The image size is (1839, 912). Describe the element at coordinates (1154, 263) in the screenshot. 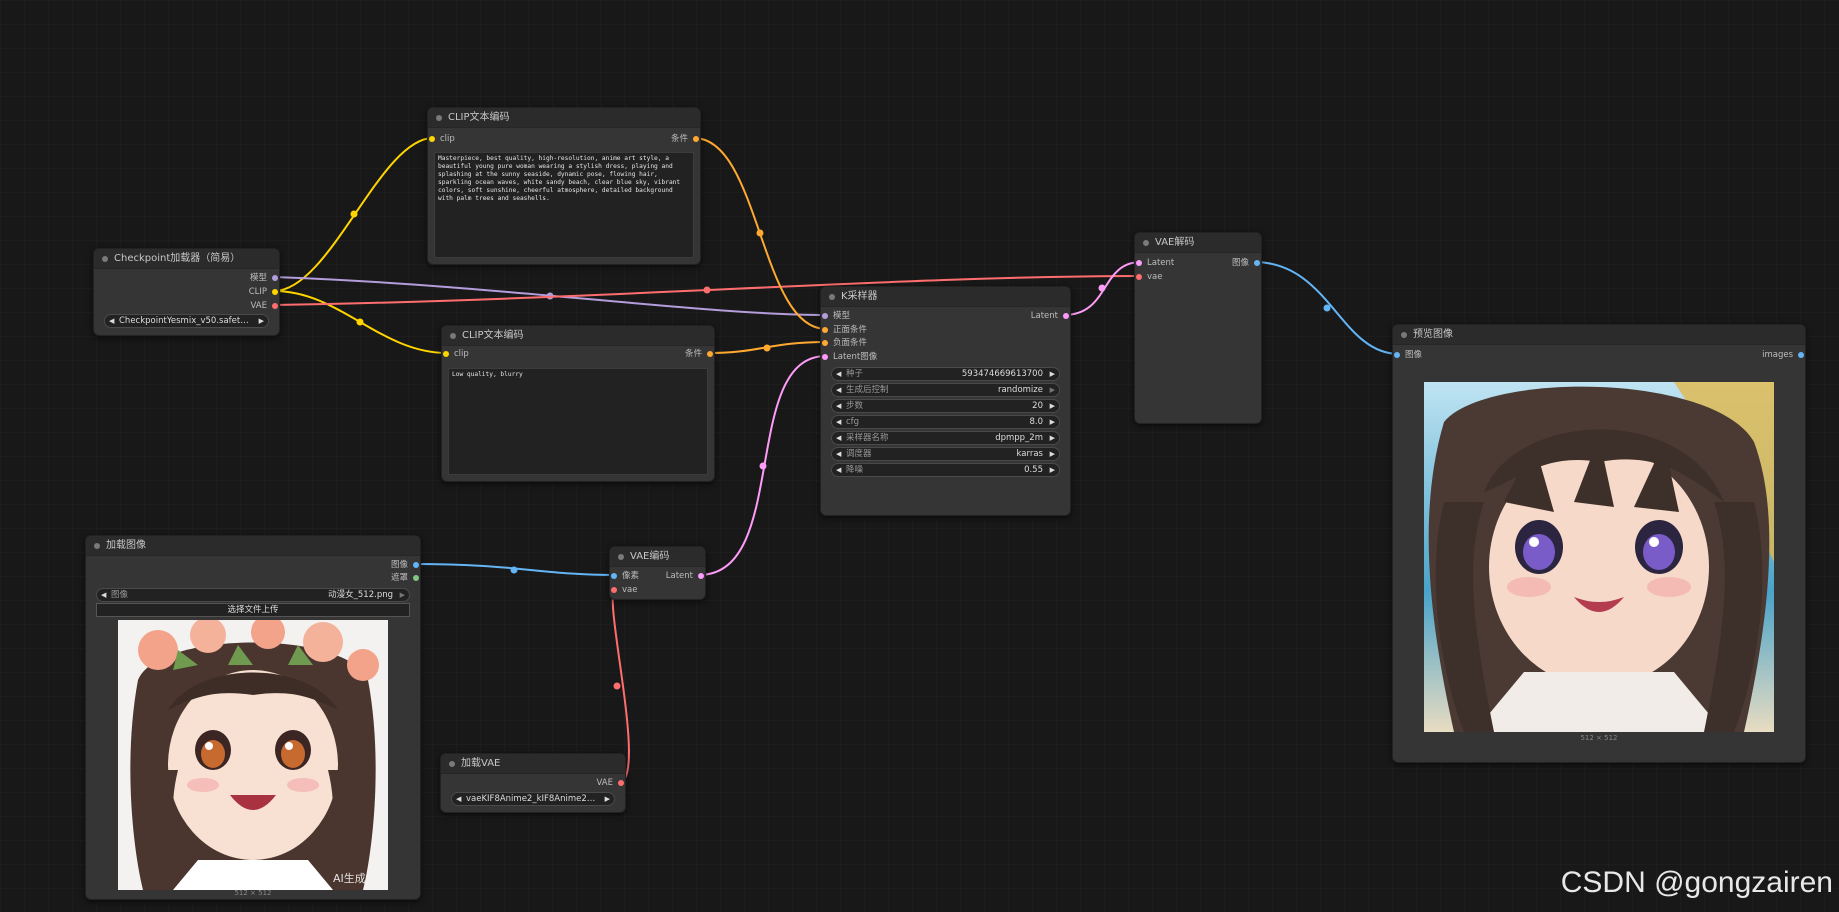

I see `input-slot-latent: Latent` at that location.